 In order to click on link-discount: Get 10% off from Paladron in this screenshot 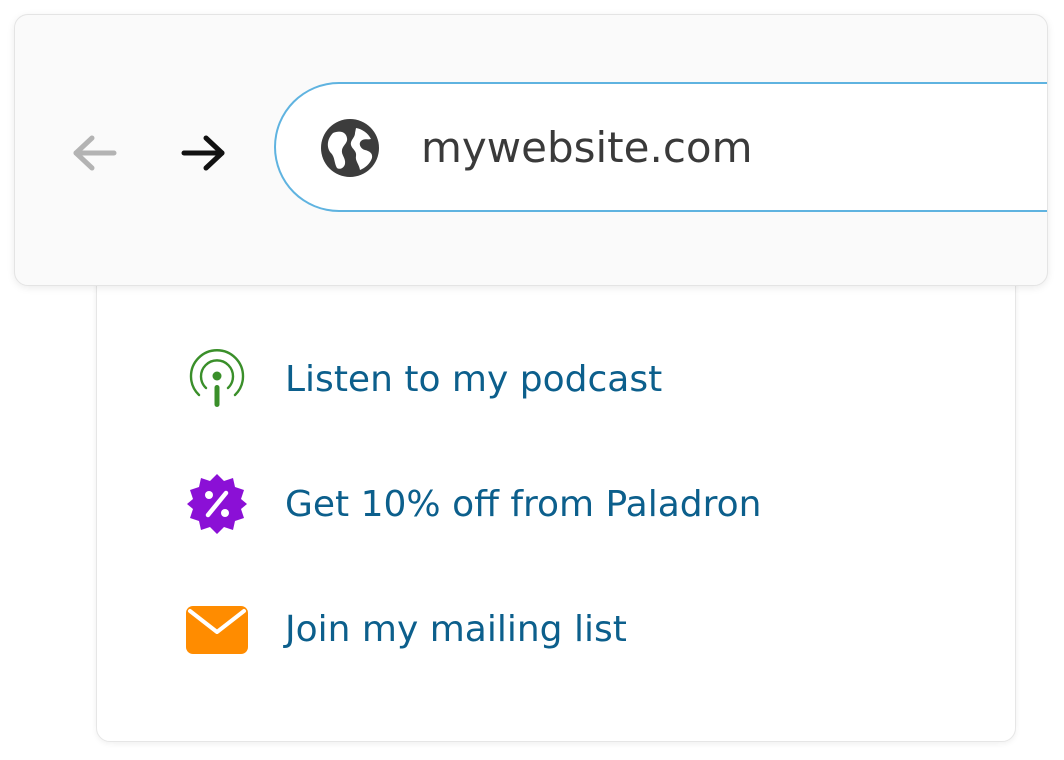, I will do `click(473, 504)`.